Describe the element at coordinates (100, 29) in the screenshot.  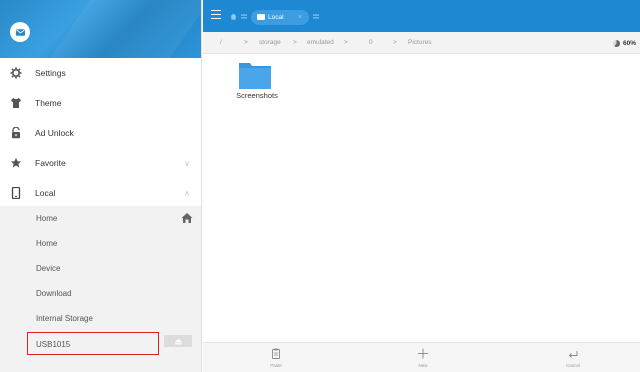
I see `drawer-header` at that location.